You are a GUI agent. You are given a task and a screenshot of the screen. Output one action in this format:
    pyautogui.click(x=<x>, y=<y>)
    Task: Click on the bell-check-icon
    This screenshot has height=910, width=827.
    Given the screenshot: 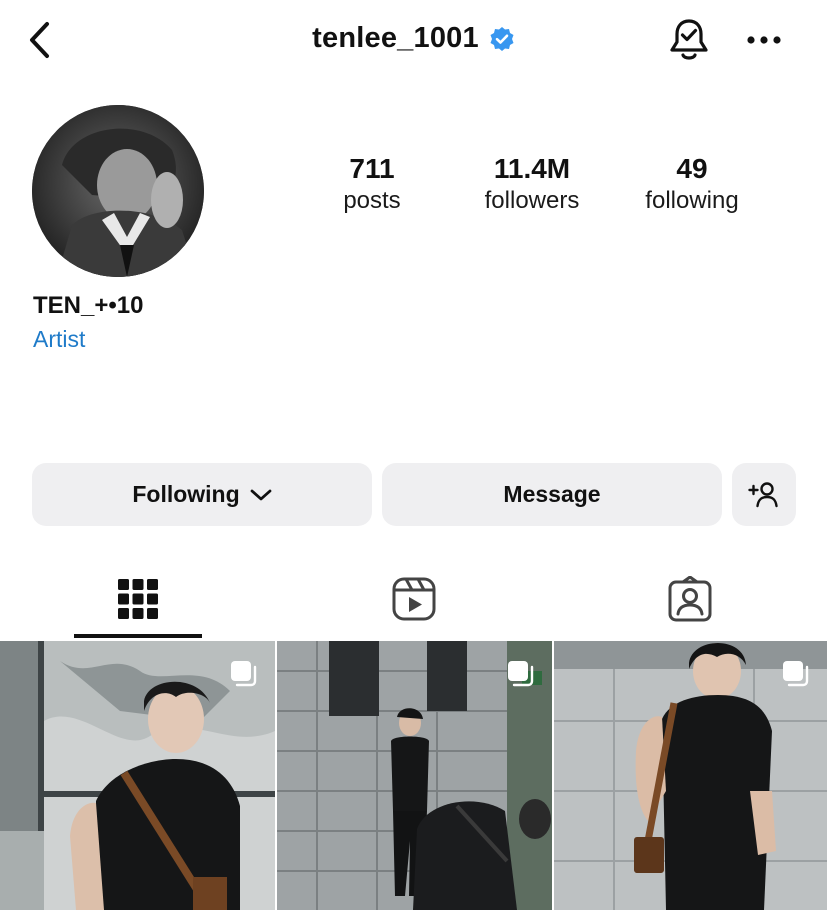 What is the action you would take?
    pyautogui.click(x=689, y=39)
    